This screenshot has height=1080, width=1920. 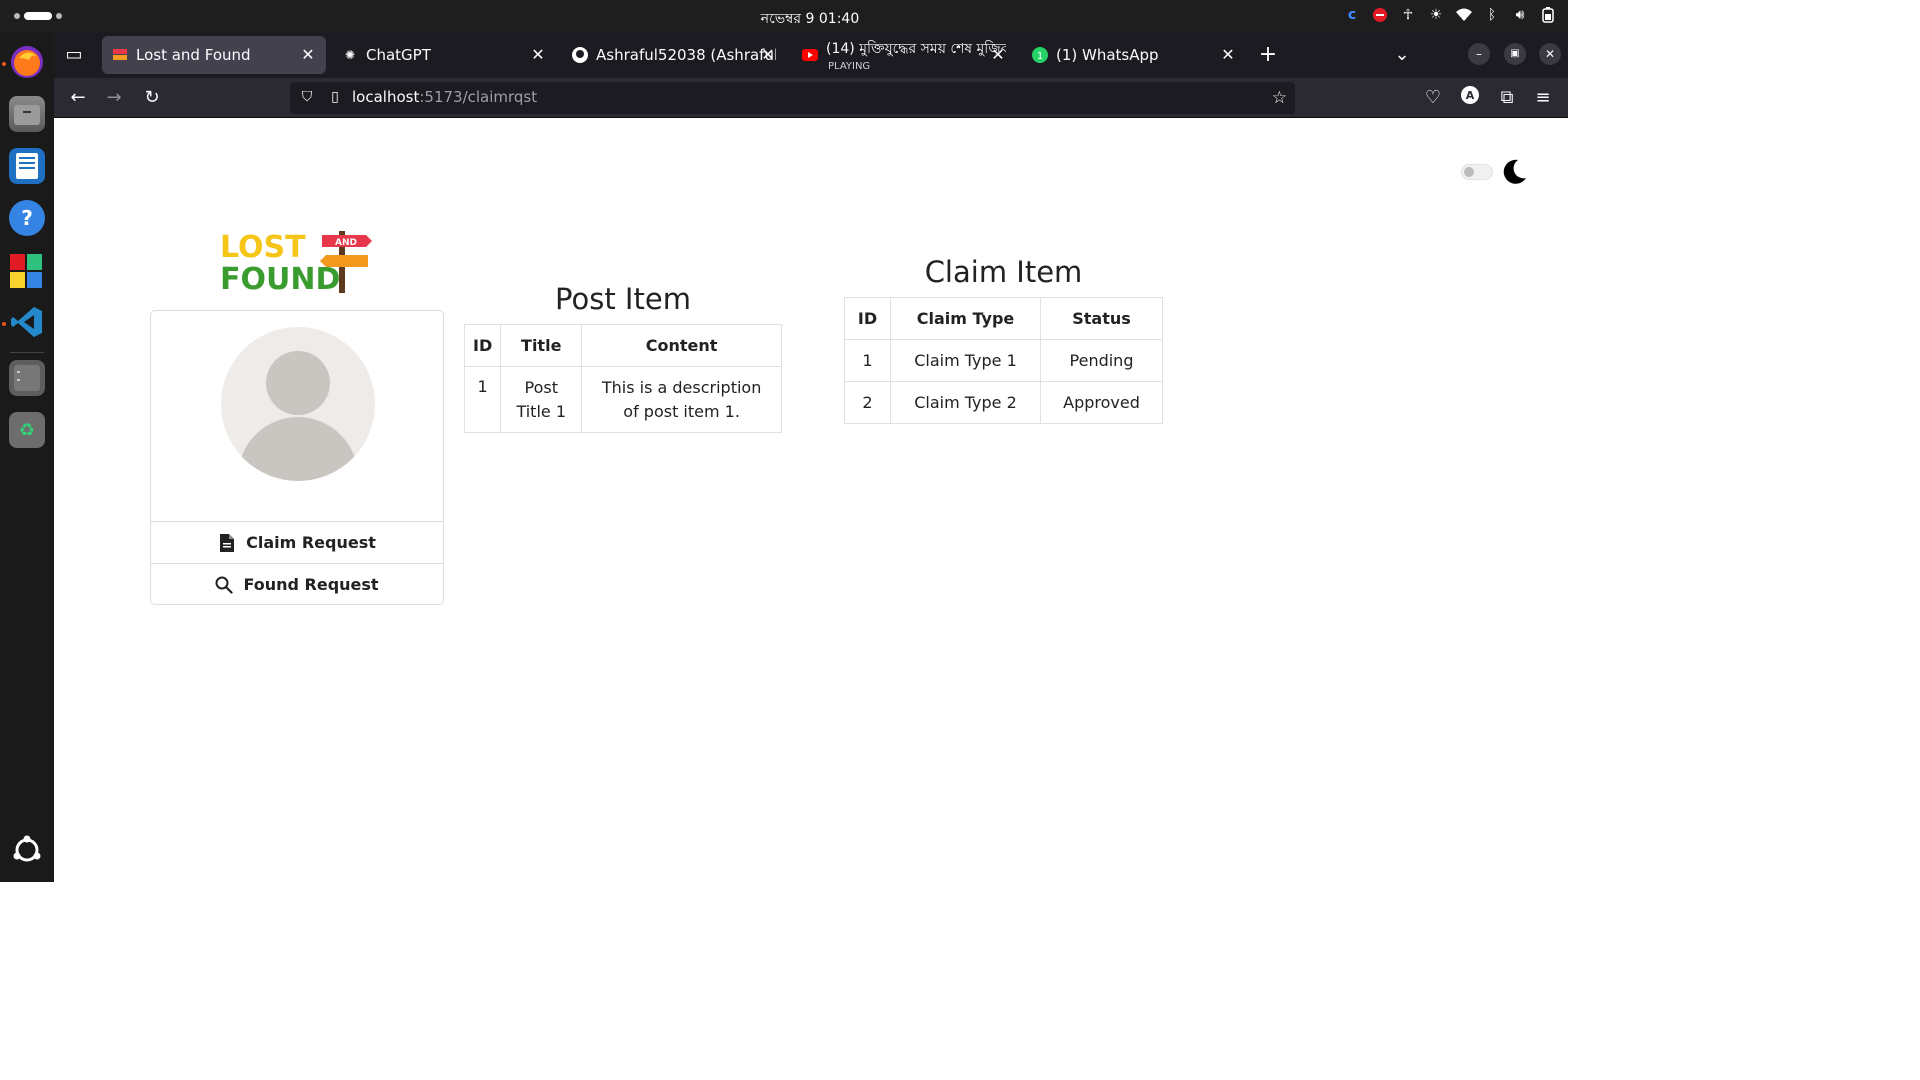 I want to click on lost-found-favicon-icon, so click(x=120, y=55).